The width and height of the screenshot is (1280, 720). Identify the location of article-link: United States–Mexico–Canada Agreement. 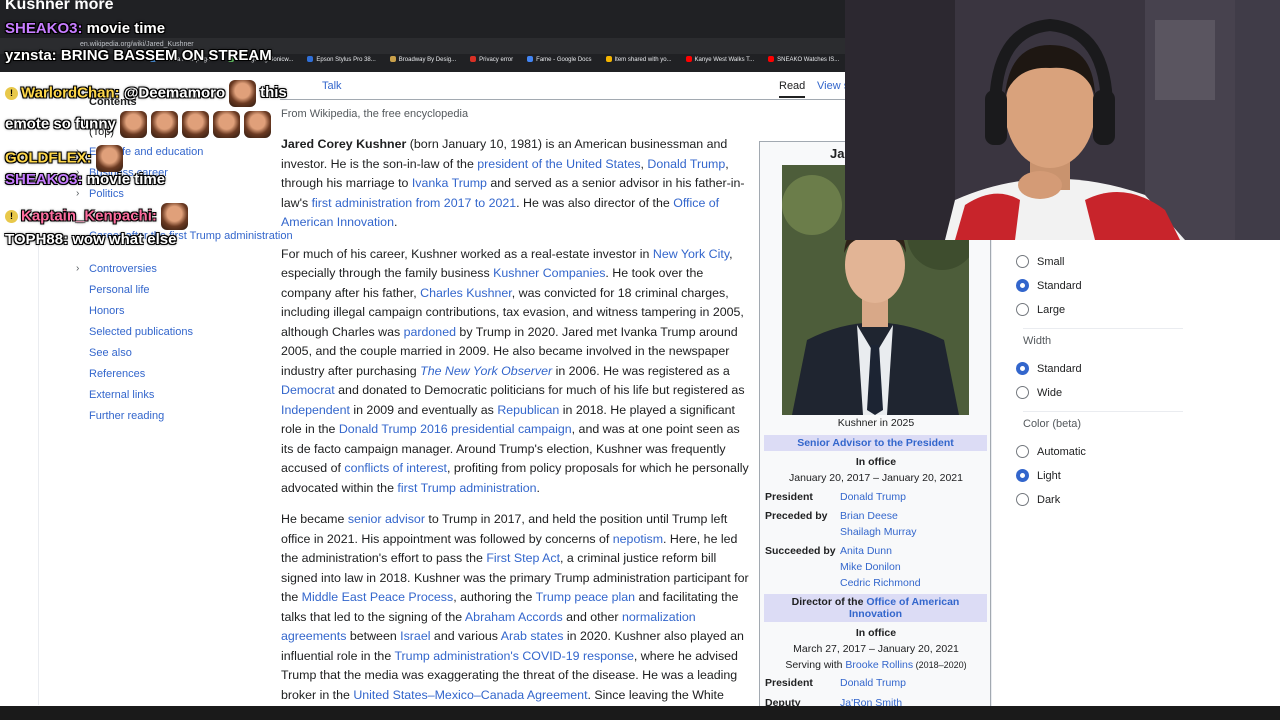
(470, 695).